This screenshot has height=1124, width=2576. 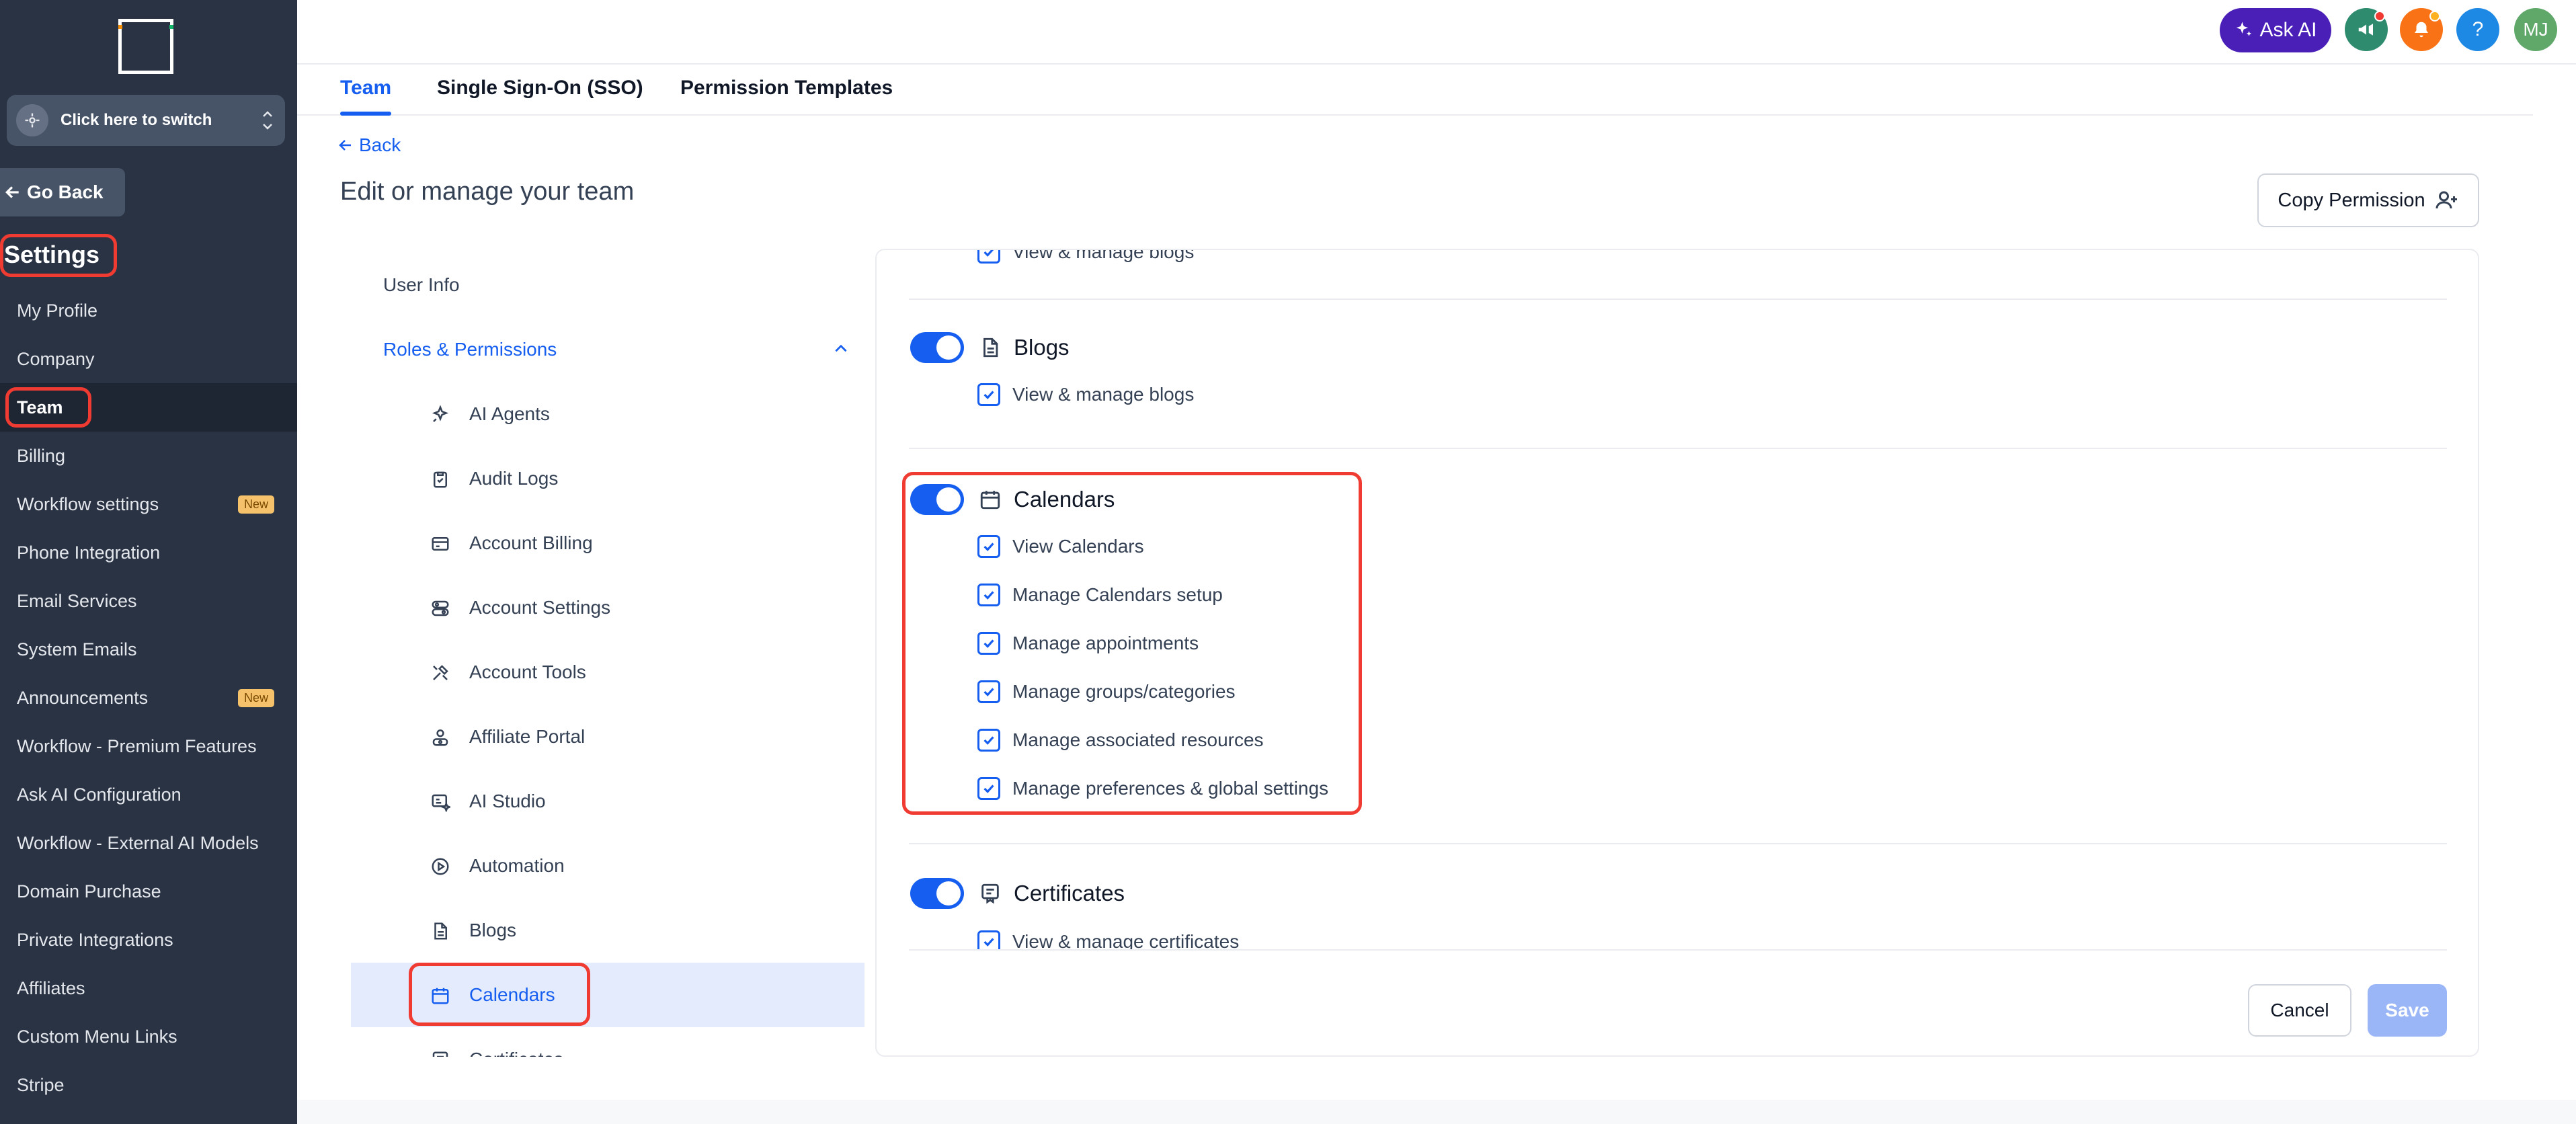 I want to click on save-button: Save, so click(x=2407, y=1010).